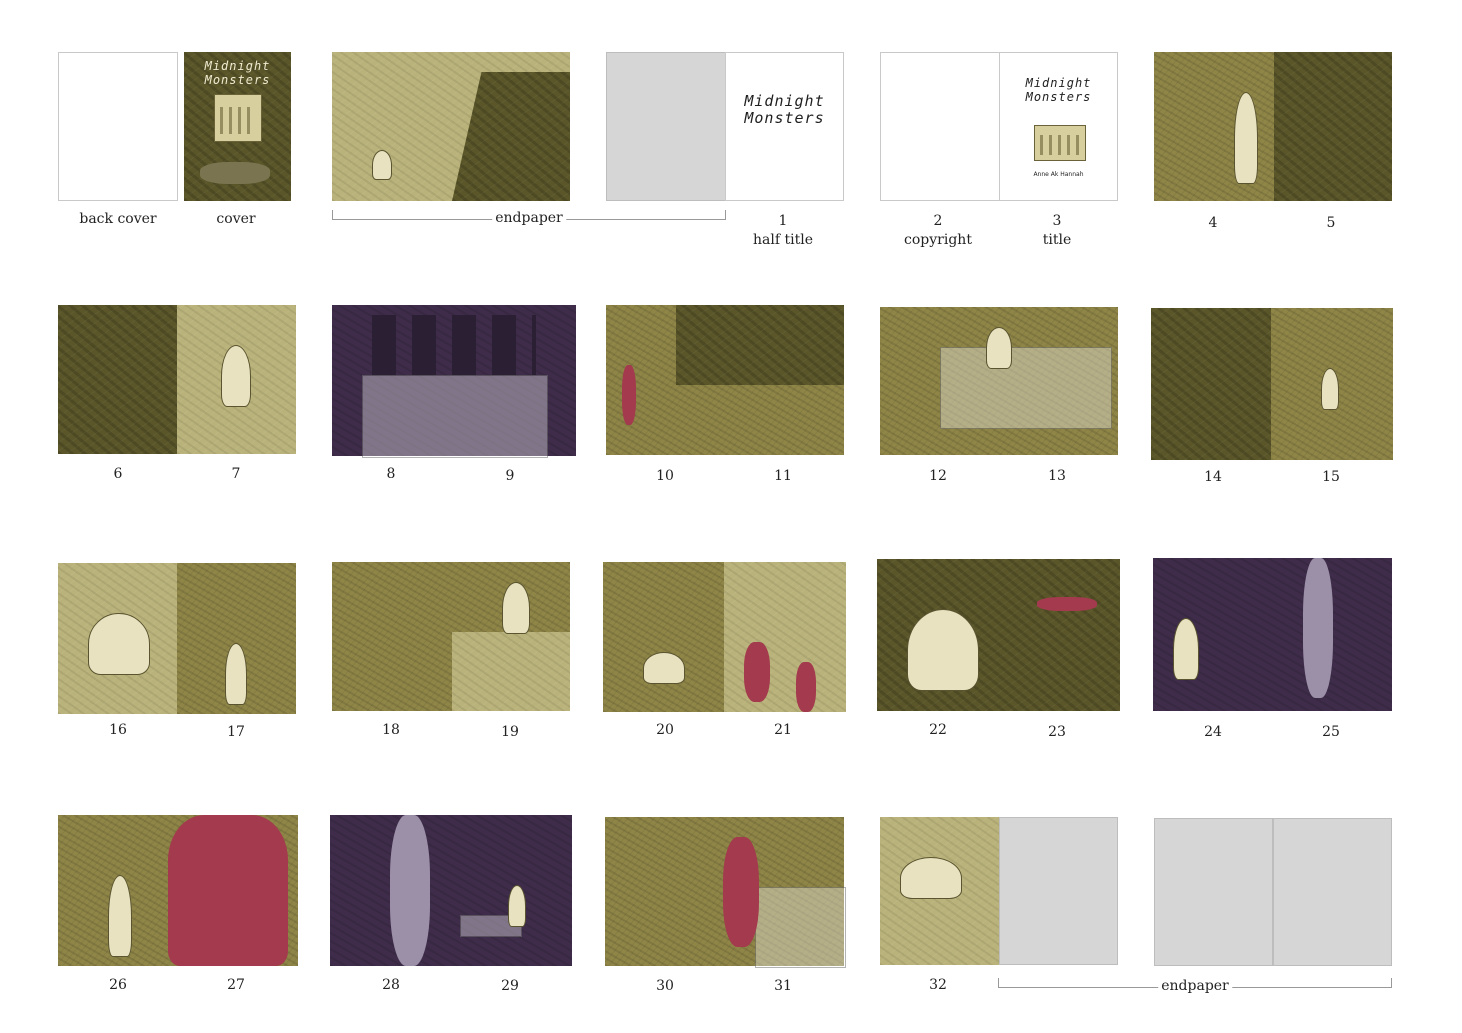 The width and height of the screenshot is (1462, 1033). Describe the element at coordinates (236, 474) in the screenshot. I see `label-page-7: 7` at that location.